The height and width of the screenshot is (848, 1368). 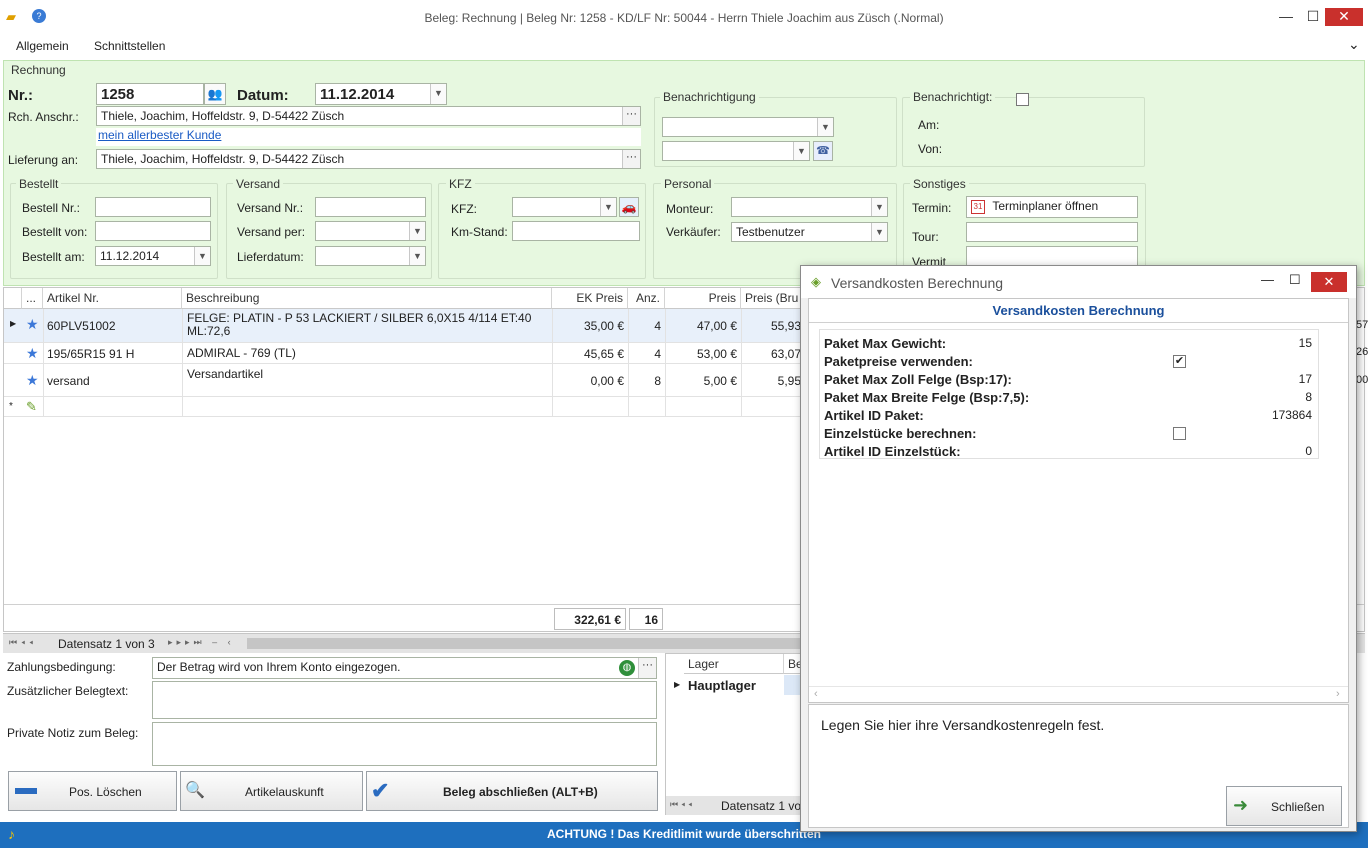 I want to click on phone-icon: ☎, so click(x=823, y=151).